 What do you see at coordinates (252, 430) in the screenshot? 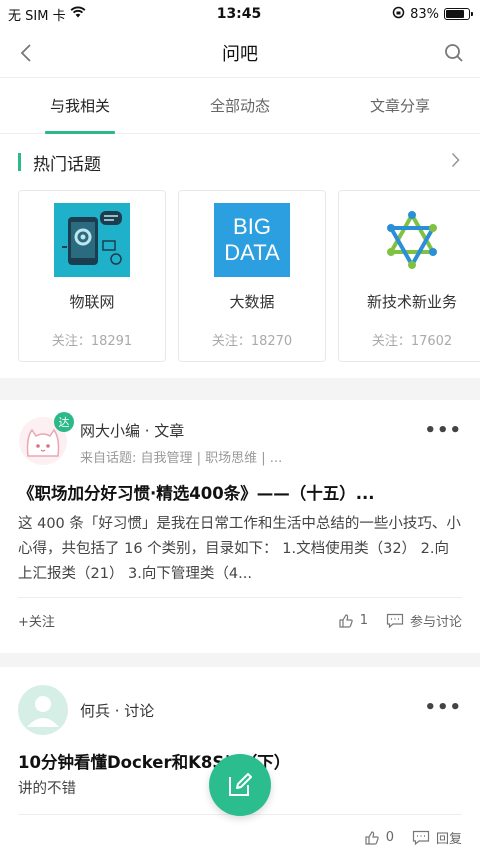
I see `post-author: 网大小编 · 文章` at bounding box center [252, 430].